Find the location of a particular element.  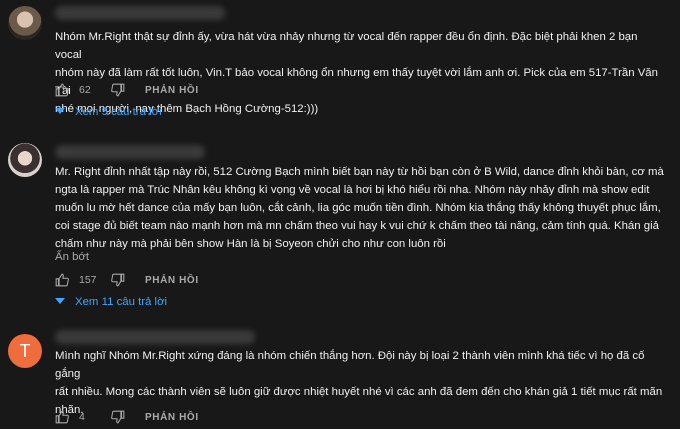

avatar-letter: T is located at coordinates (25, 350).